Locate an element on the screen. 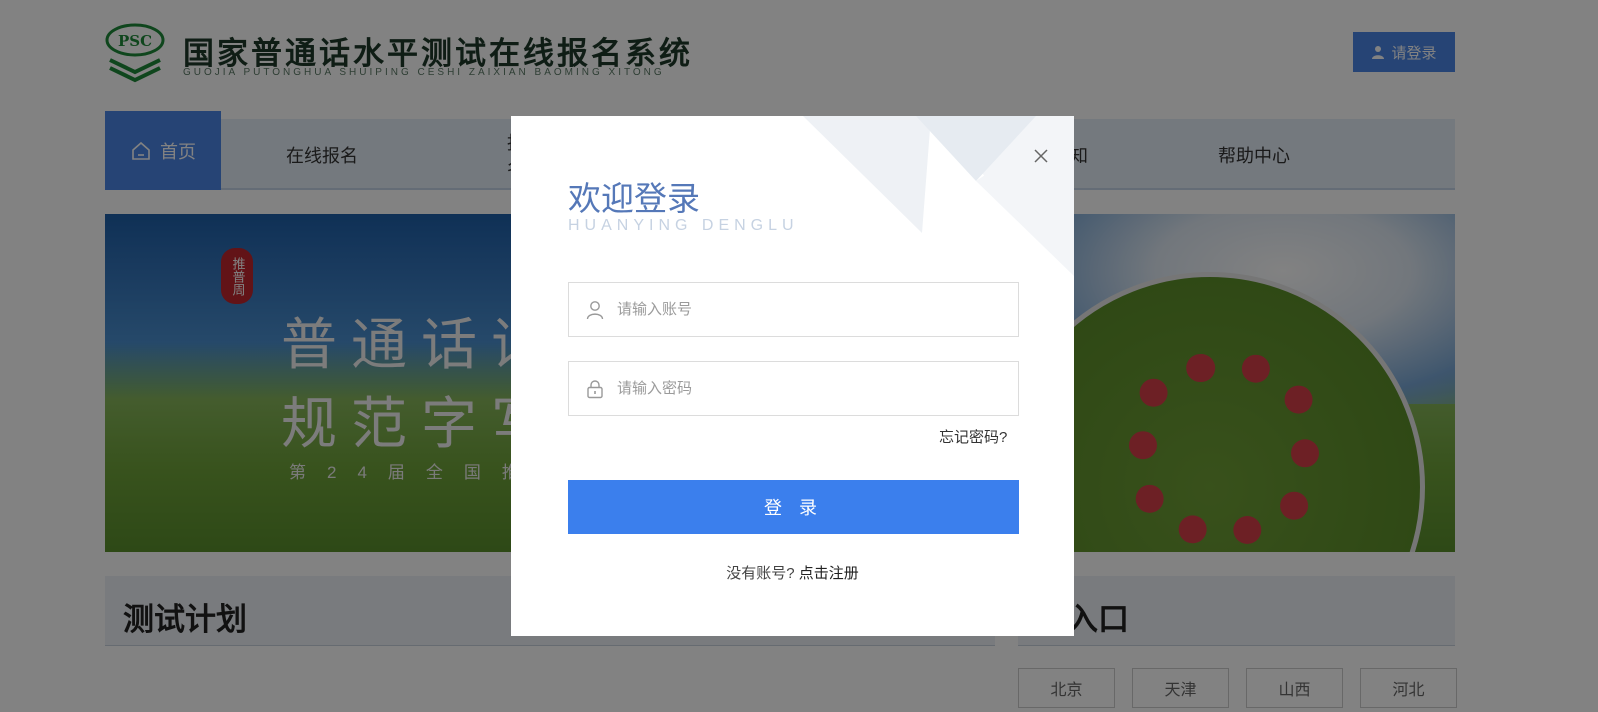  close-icon is located at coordinates (1041, 156).